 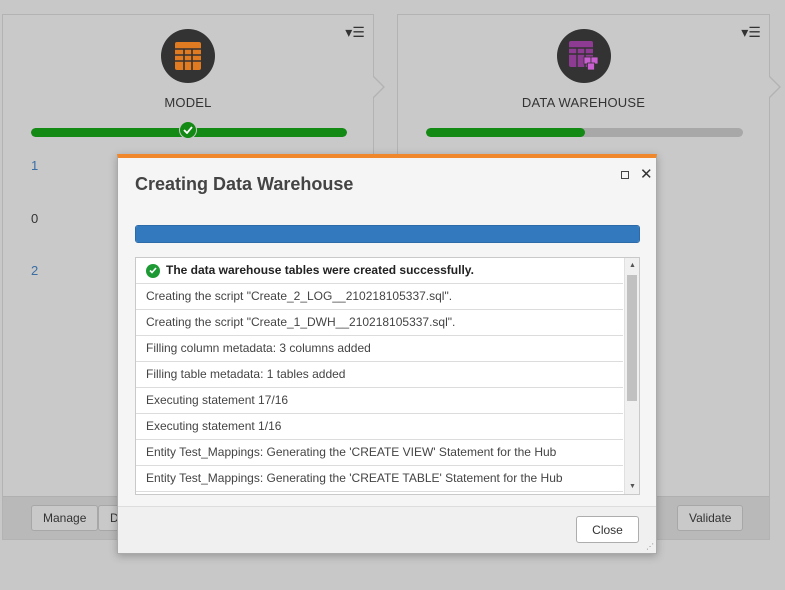 I want to click on data-warehouse-progress-fill, so click(x=505, y=132).